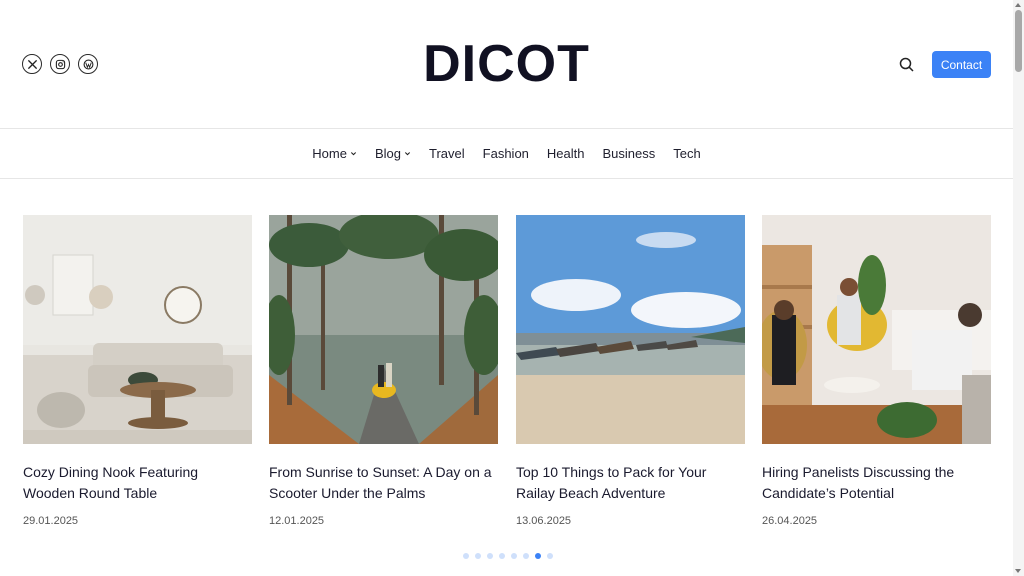 The width and height of the screenshot is (1024, 576). I want to click on post-image-hiring-panel, so click(876, 329).